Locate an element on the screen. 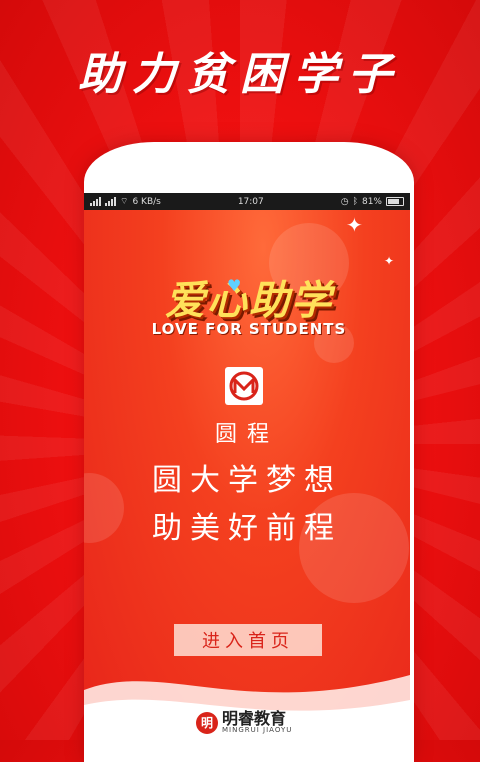 The height and width of the screenshot is (762, 480). clock: 17:07 is located at coordinates (250, 201).